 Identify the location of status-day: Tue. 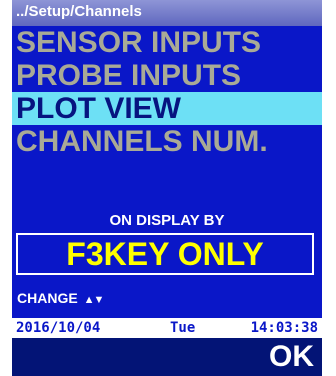
(183, 328).